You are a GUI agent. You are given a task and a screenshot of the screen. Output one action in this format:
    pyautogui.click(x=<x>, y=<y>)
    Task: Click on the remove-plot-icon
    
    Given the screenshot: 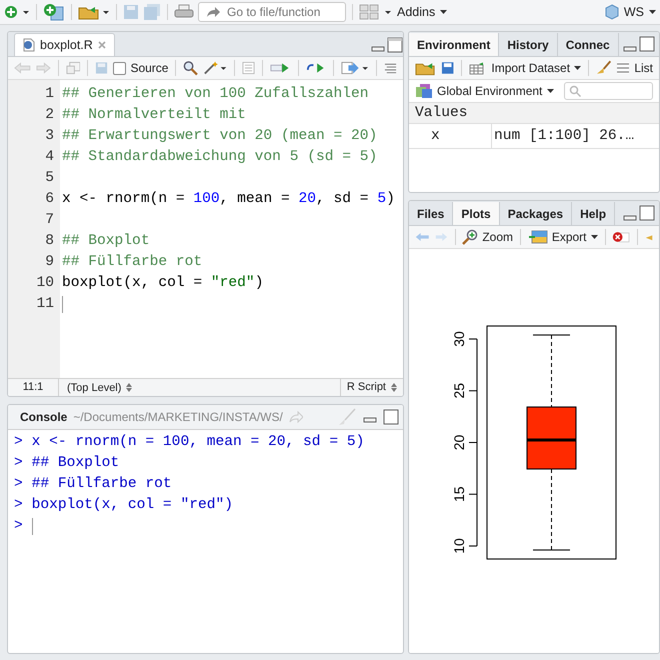 What is the action you would take?
    pyautogui.click(x=621, y=237)
    